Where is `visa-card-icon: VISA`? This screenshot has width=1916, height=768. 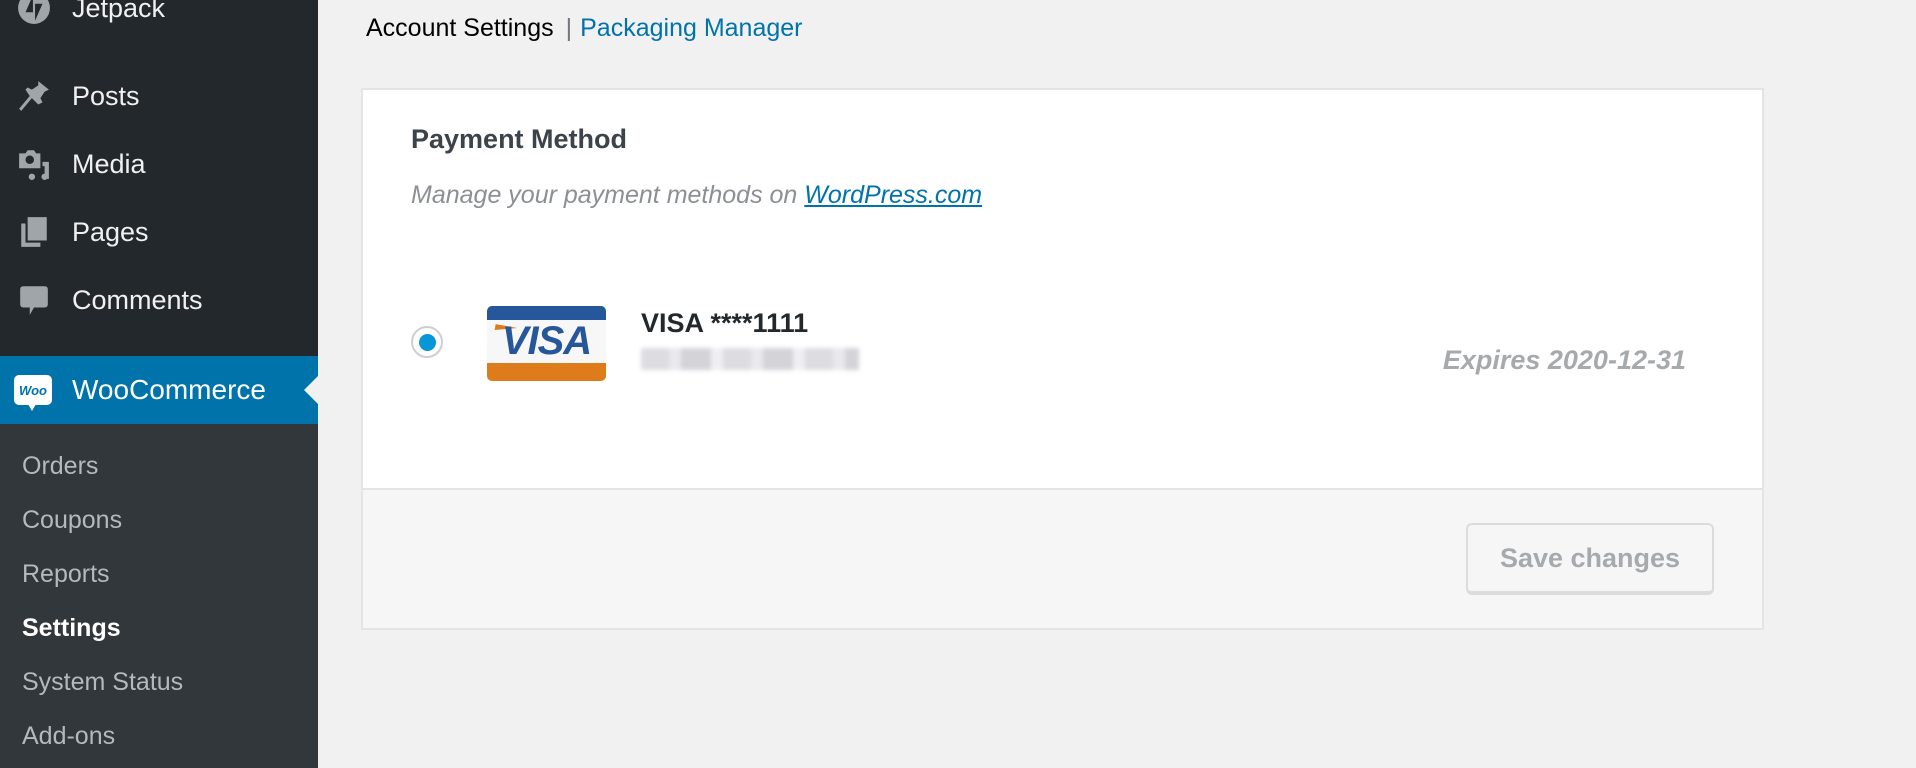 visa-card-icon: VISA is located at coordinates (546, 343).